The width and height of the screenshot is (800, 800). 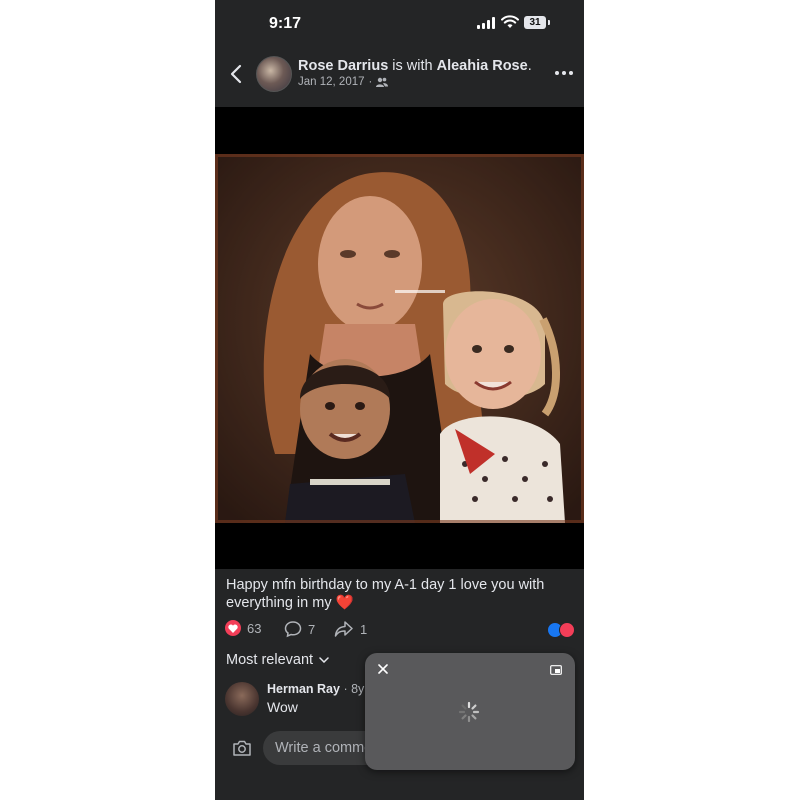 I want to click on post-title: Rose Darrius is with Aleahia Rose., so click(x=415, y=66).